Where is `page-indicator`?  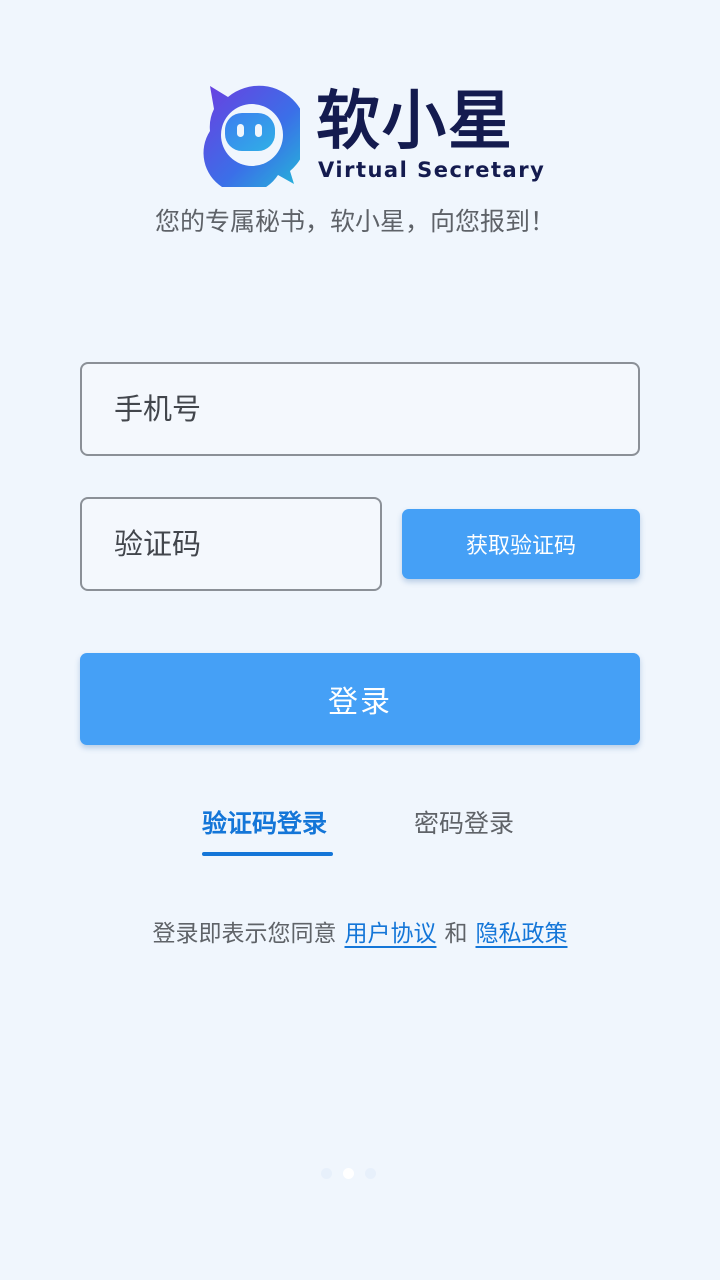
page-indicator is located at coordinates (361, 1175).